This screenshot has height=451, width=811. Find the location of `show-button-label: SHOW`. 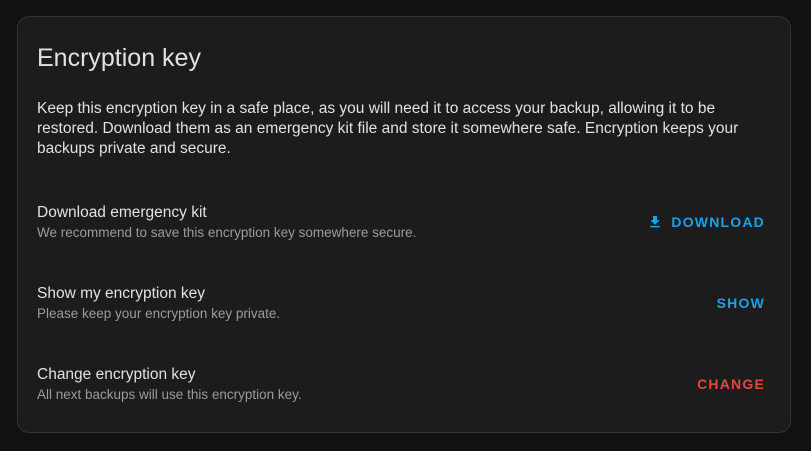

show-button-label: SHOW is located at coordinates (740, 303).